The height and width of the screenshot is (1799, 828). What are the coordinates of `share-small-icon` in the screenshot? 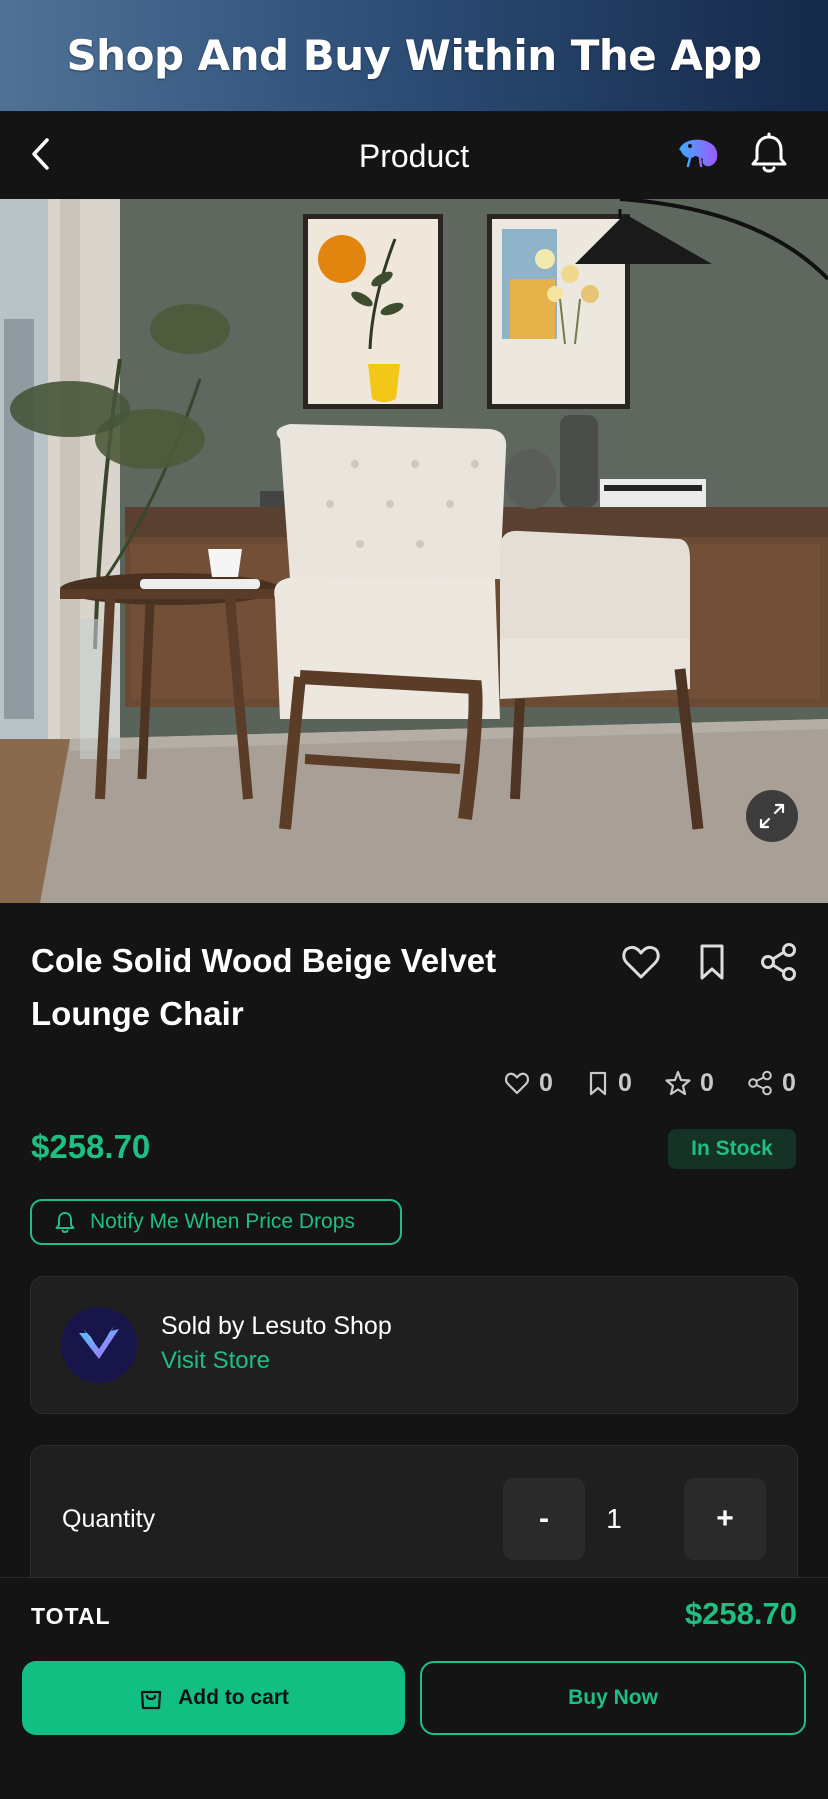 It's located at (760, 1083).